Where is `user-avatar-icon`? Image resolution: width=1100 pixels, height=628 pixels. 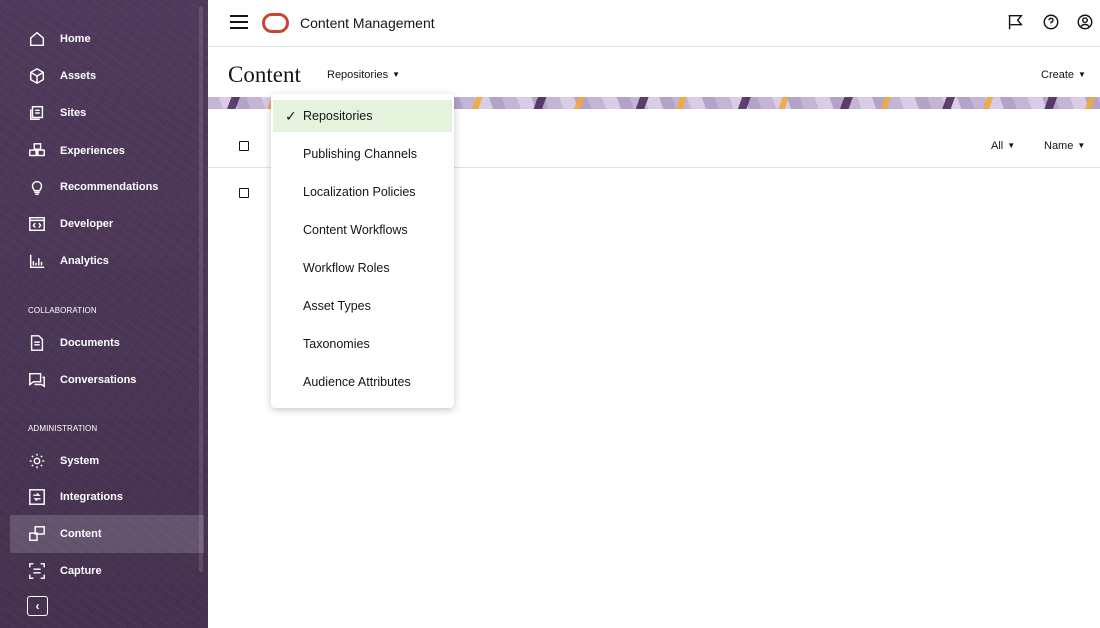 user-avatar-icon is located at coordinates (1086, 23).